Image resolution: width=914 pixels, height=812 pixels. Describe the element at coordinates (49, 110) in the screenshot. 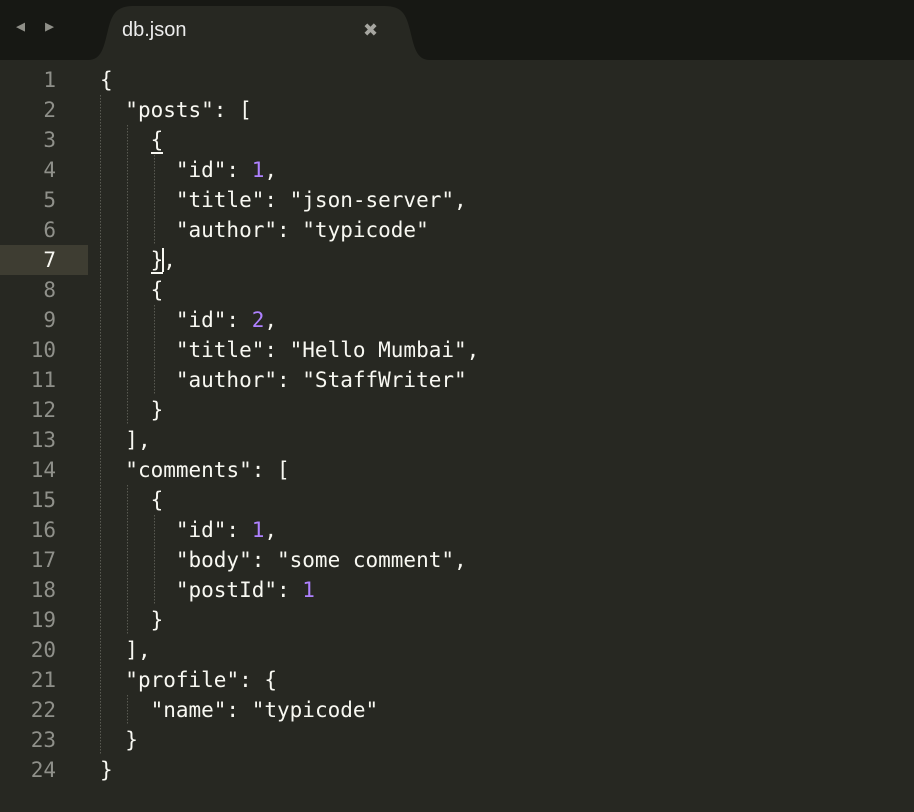

I see `line-number: 2` at that location.